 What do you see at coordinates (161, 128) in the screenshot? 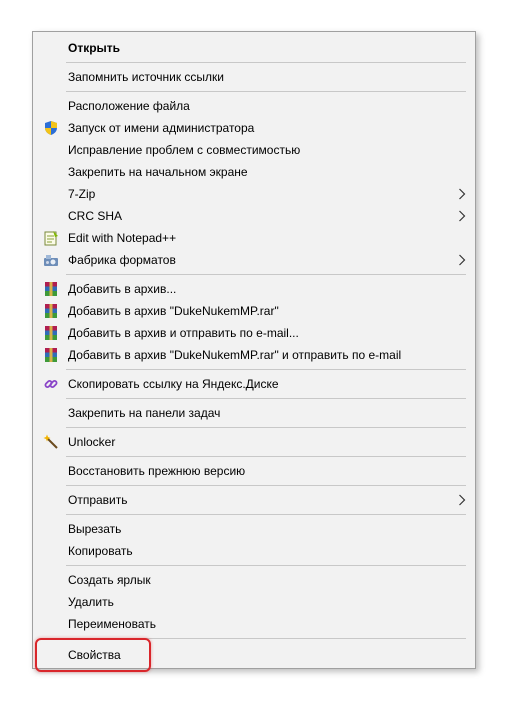
I see `menu-item-label: Запуск от имени администратора` at bounding box center [161, 128].